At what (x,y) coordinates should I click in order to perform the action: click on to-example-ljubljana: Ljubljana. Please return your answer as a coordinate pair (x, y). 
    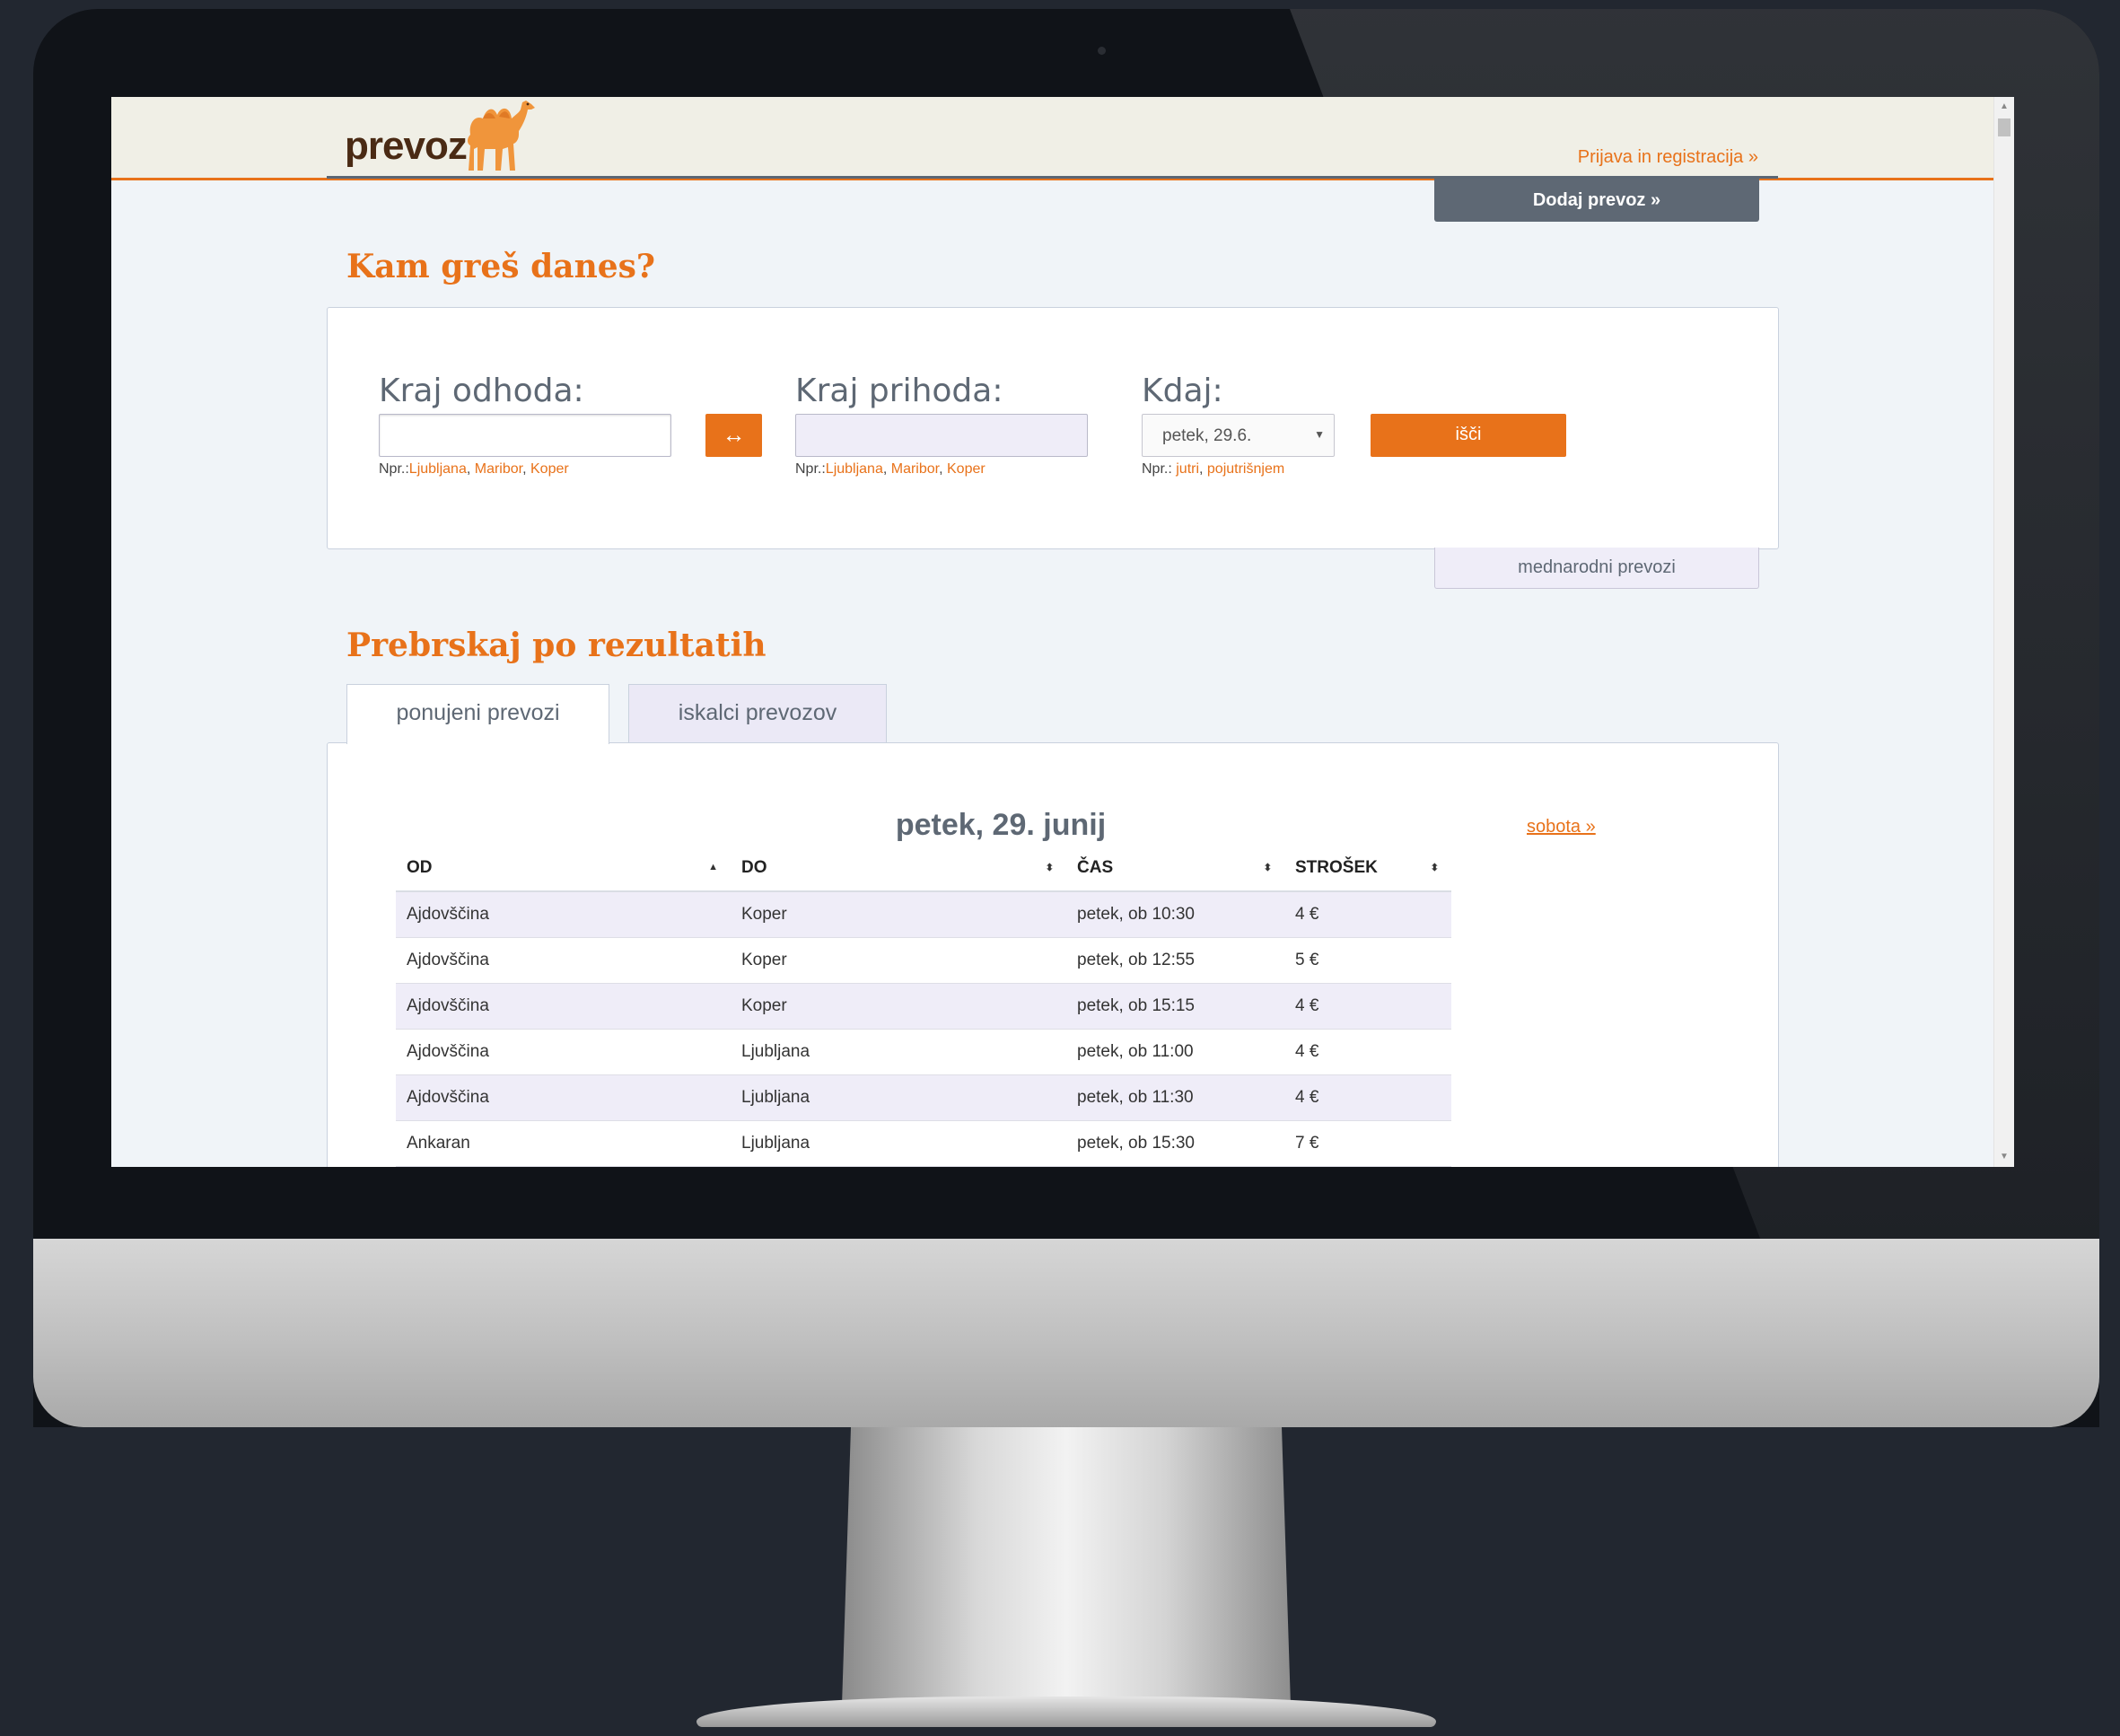
    Looking at the image, I should click on (855, 469).